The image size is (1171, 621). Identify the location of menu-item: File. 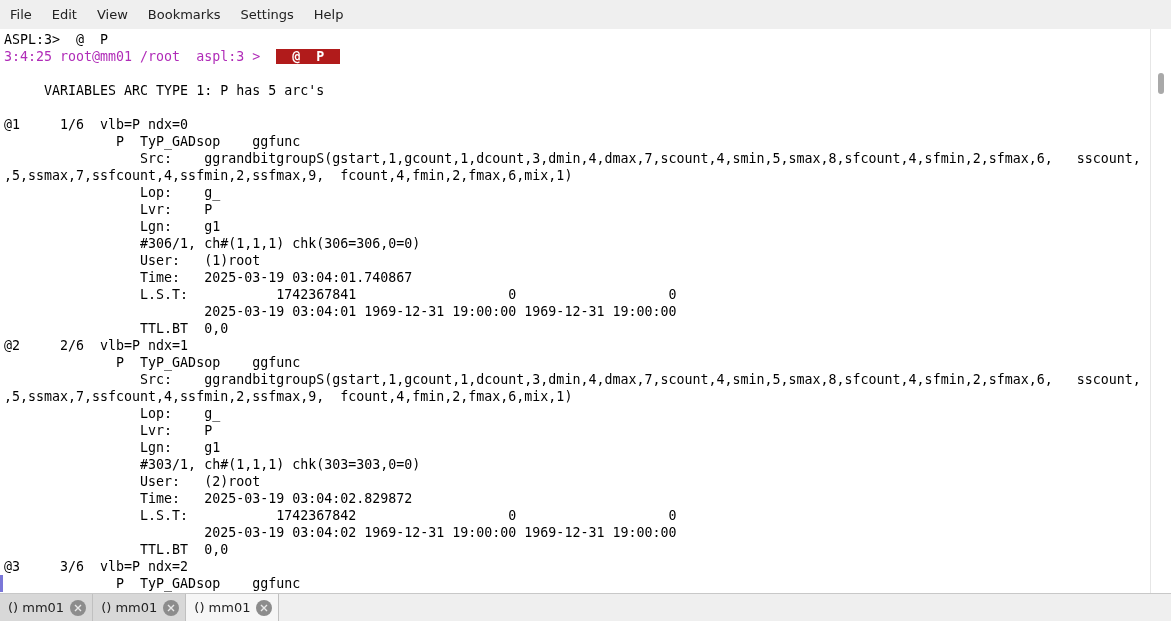
(21, 14).